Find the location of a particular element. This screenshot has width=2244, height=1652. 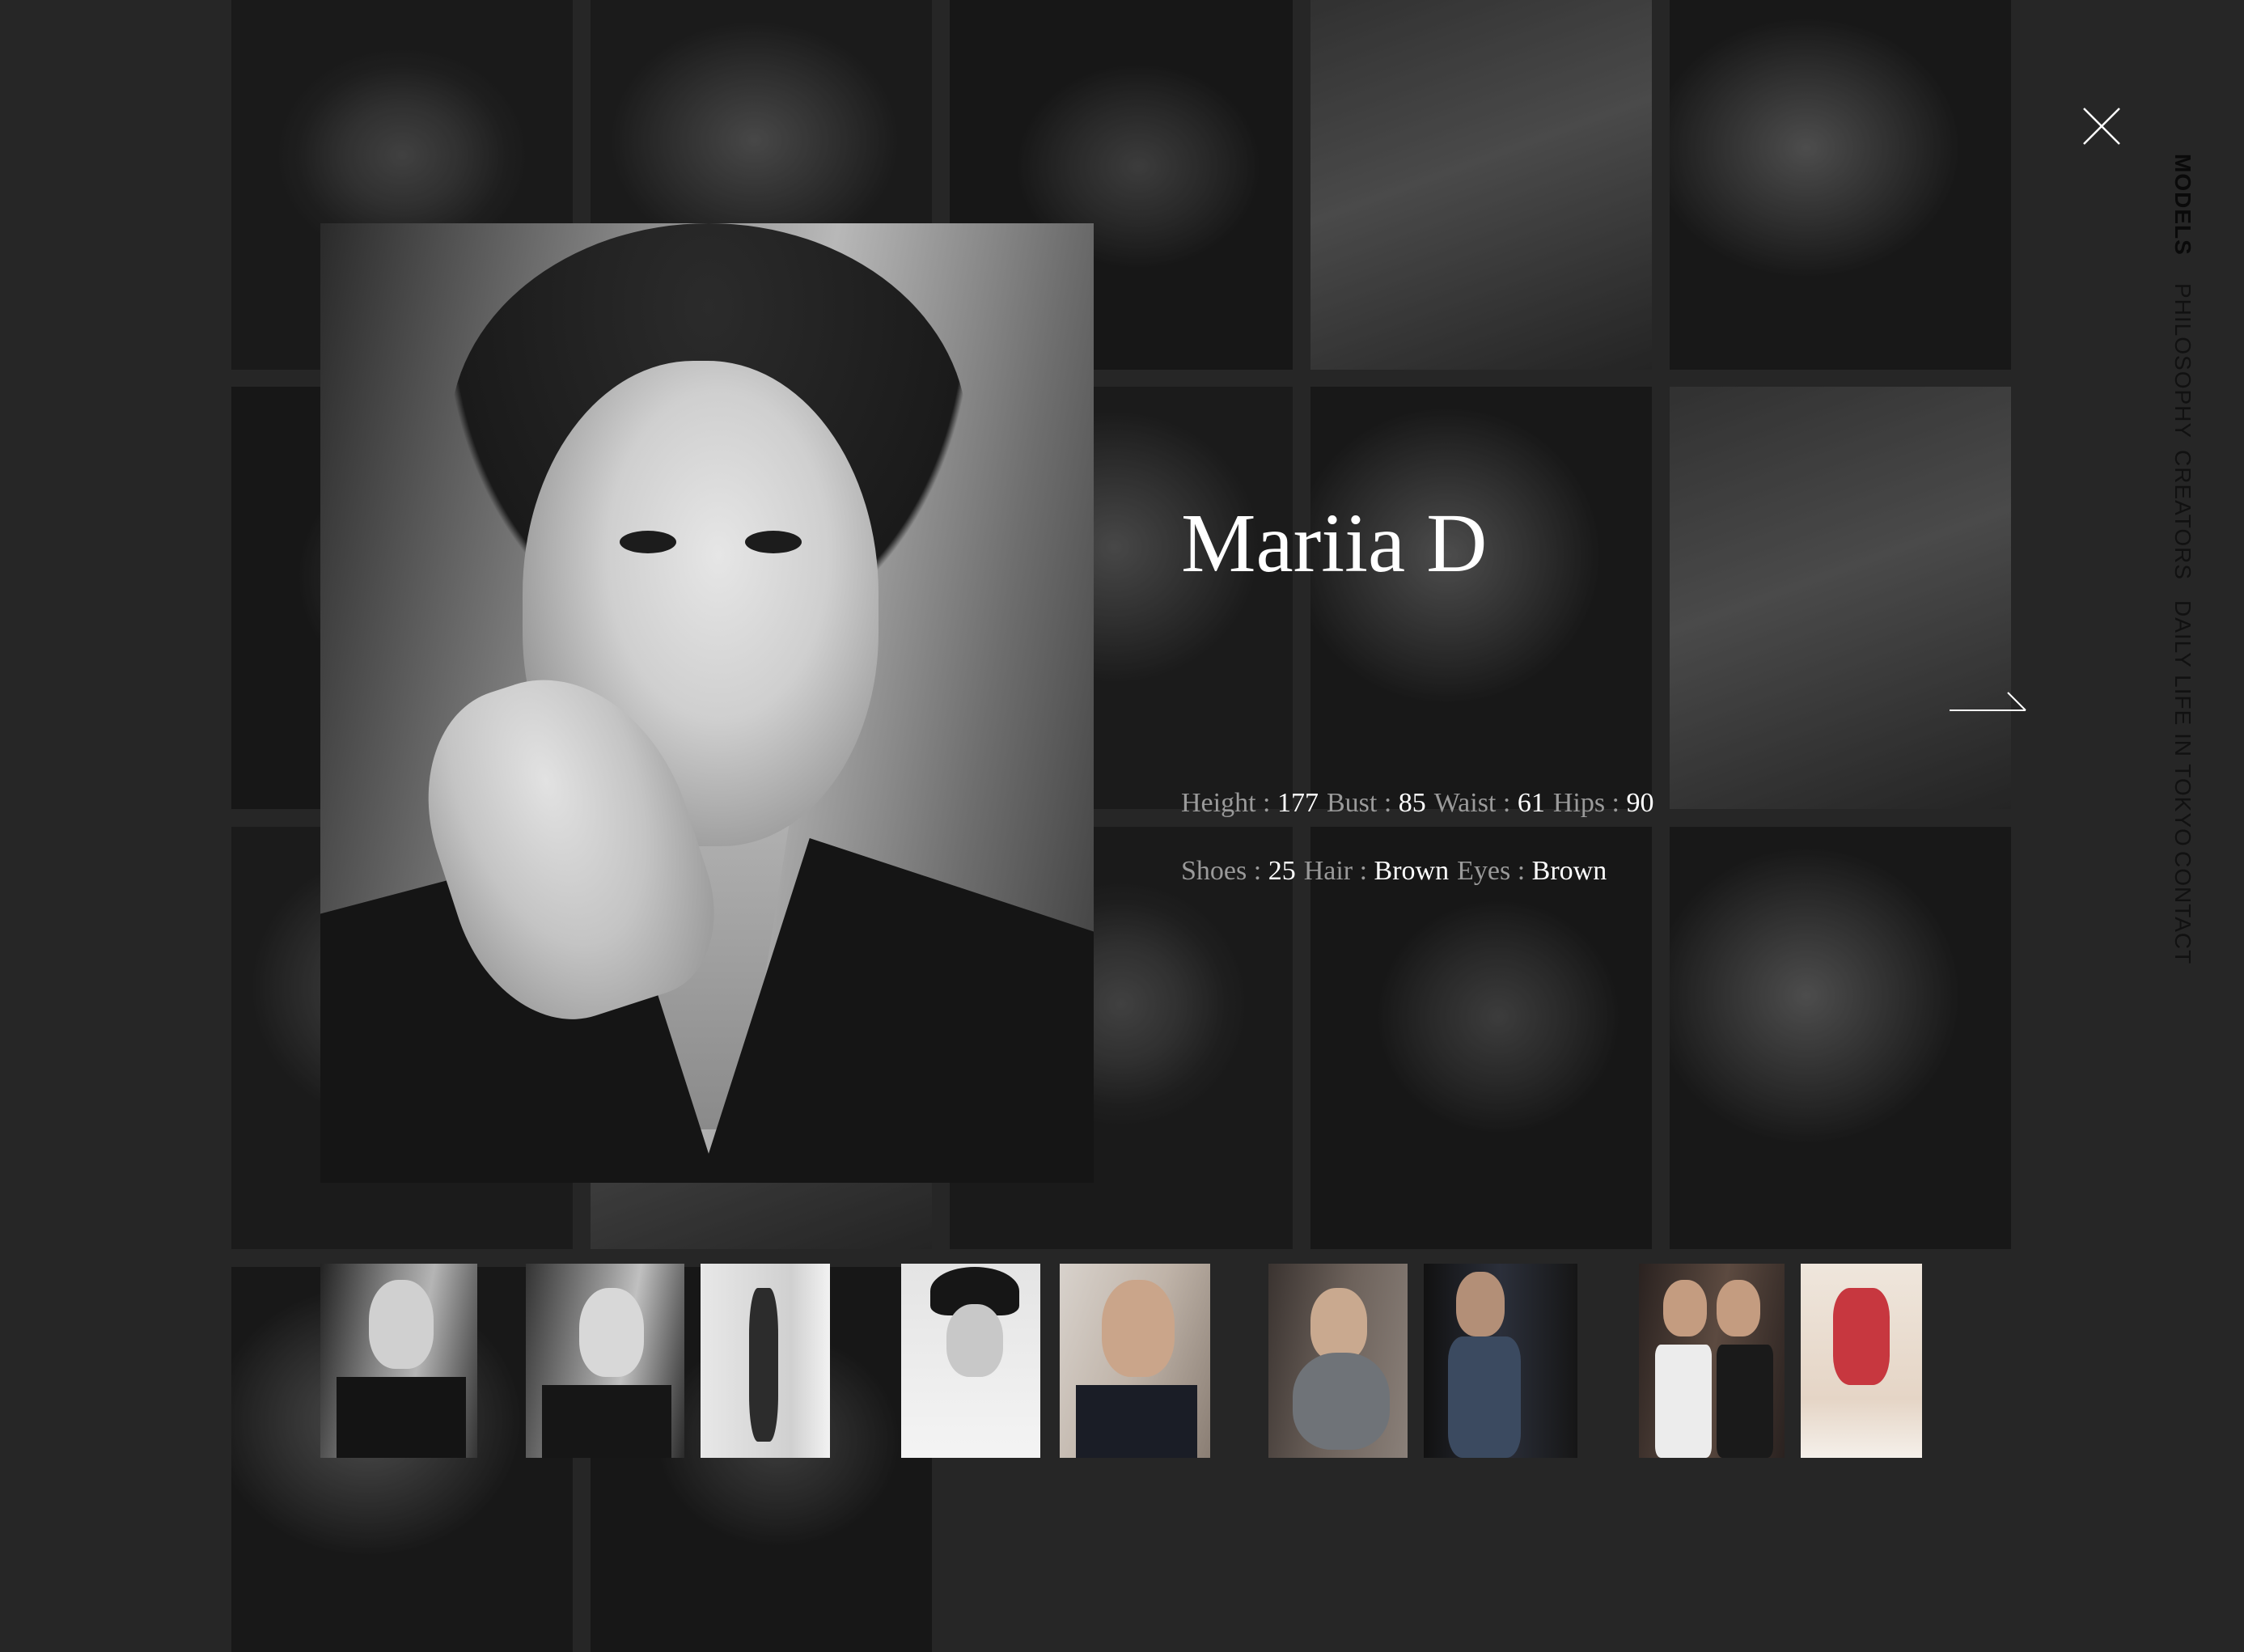

stat-label-eyes: Eyes : is located at coordinates (1494, 871).